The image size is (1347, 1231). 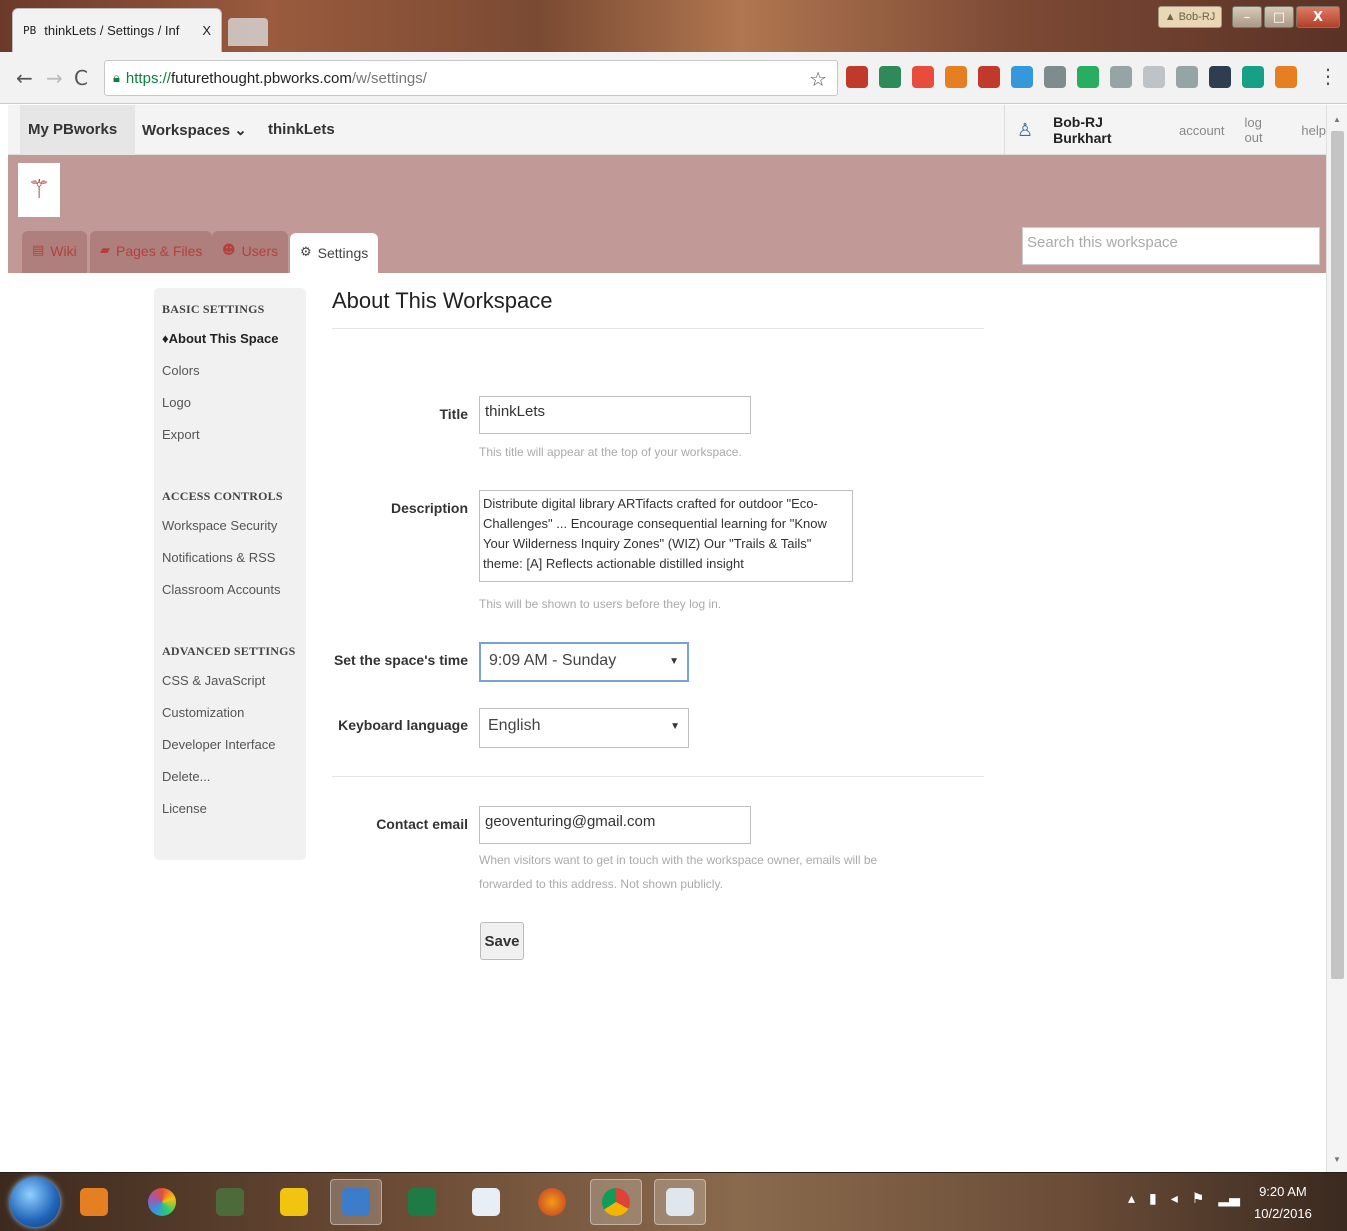 What do you see at coordinates (334, 253) in the screenshot?
I see `tab-settings: ⚙ Settings` at bounding box center [334, 253].